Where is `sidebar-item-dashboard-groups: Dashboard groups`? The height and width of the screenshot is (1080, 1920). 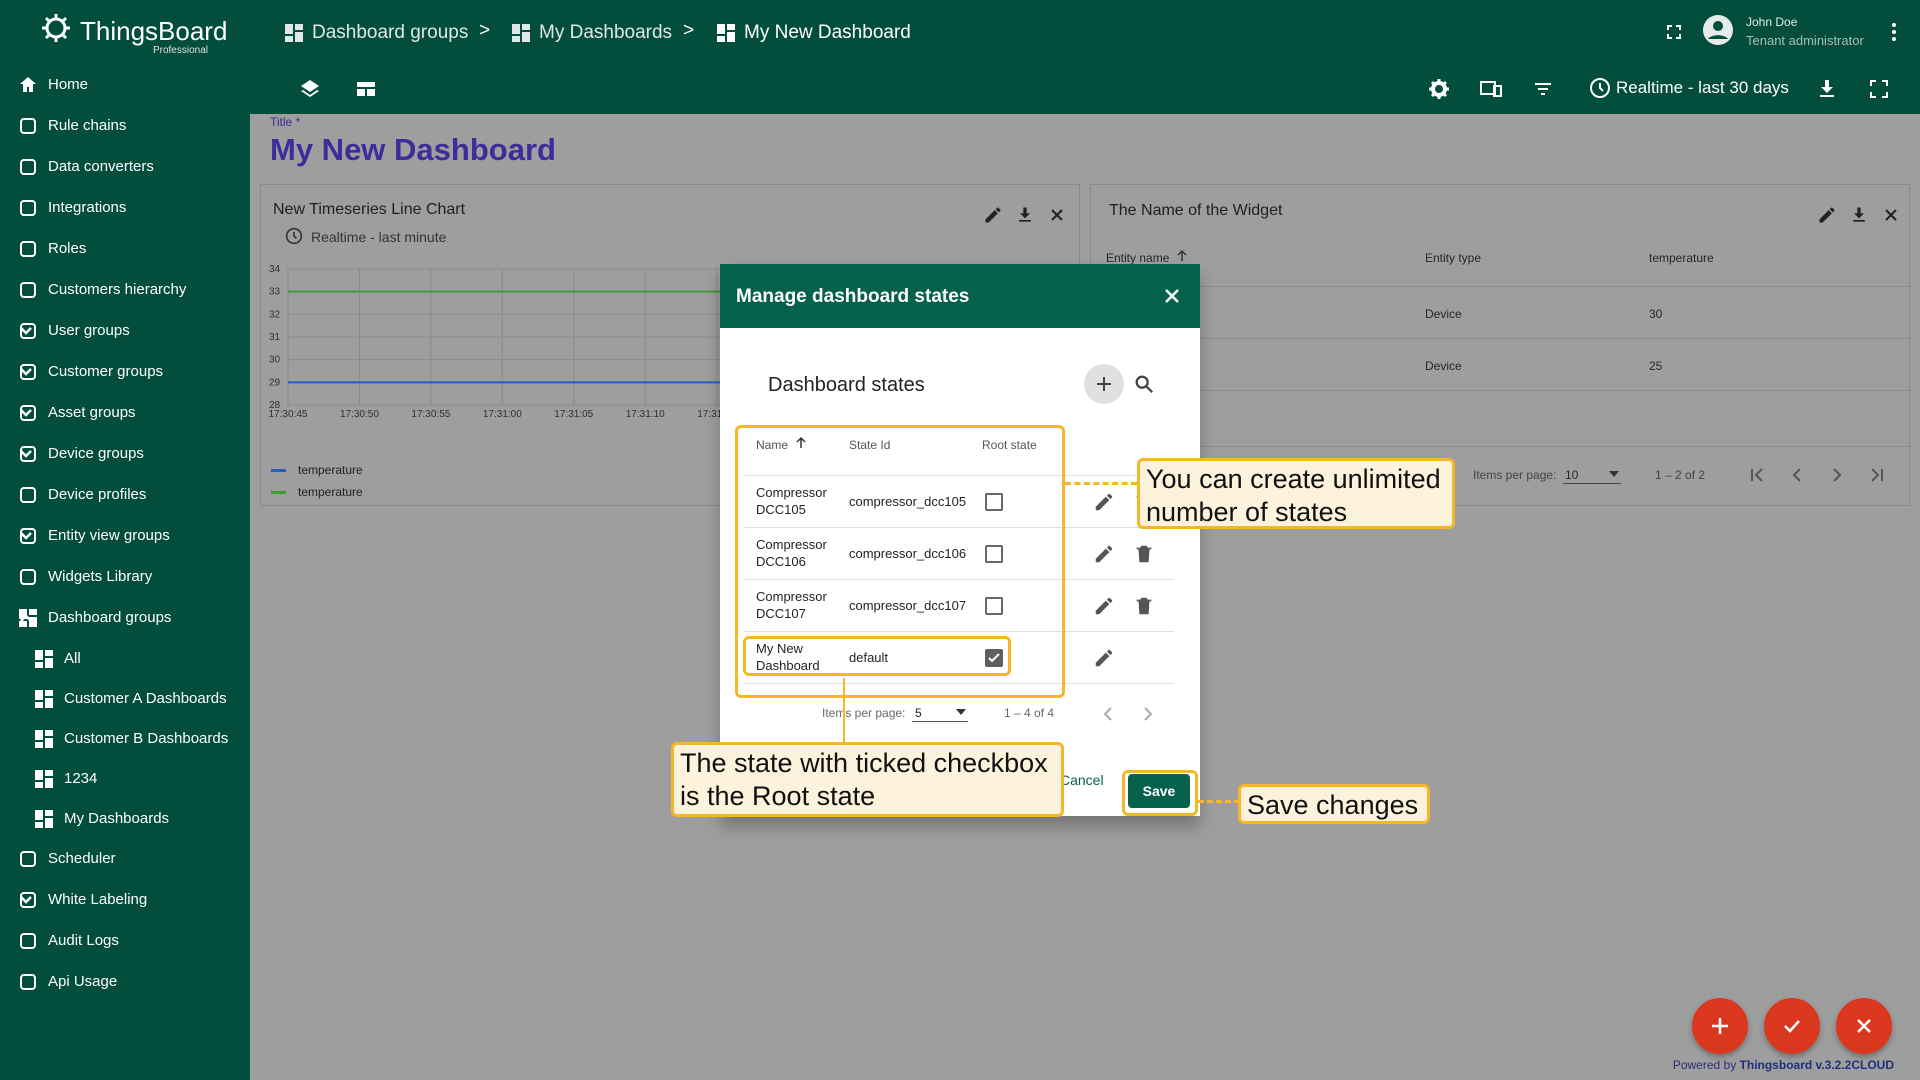
sidebar-item-dashboard-groups: Dashboard groups is located at coordinates (125, 617).